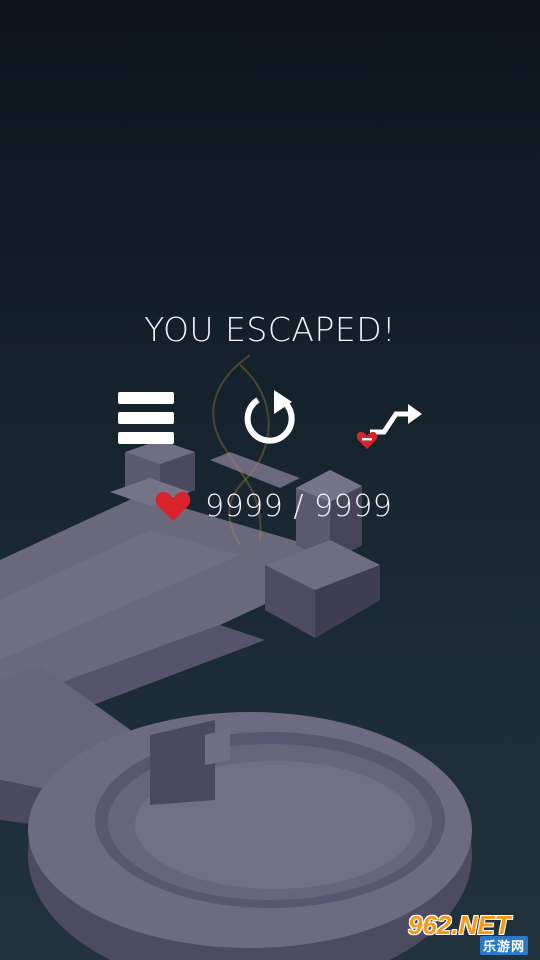  I want to click on lives-text: 9999 / 9999, so click(299, 506).